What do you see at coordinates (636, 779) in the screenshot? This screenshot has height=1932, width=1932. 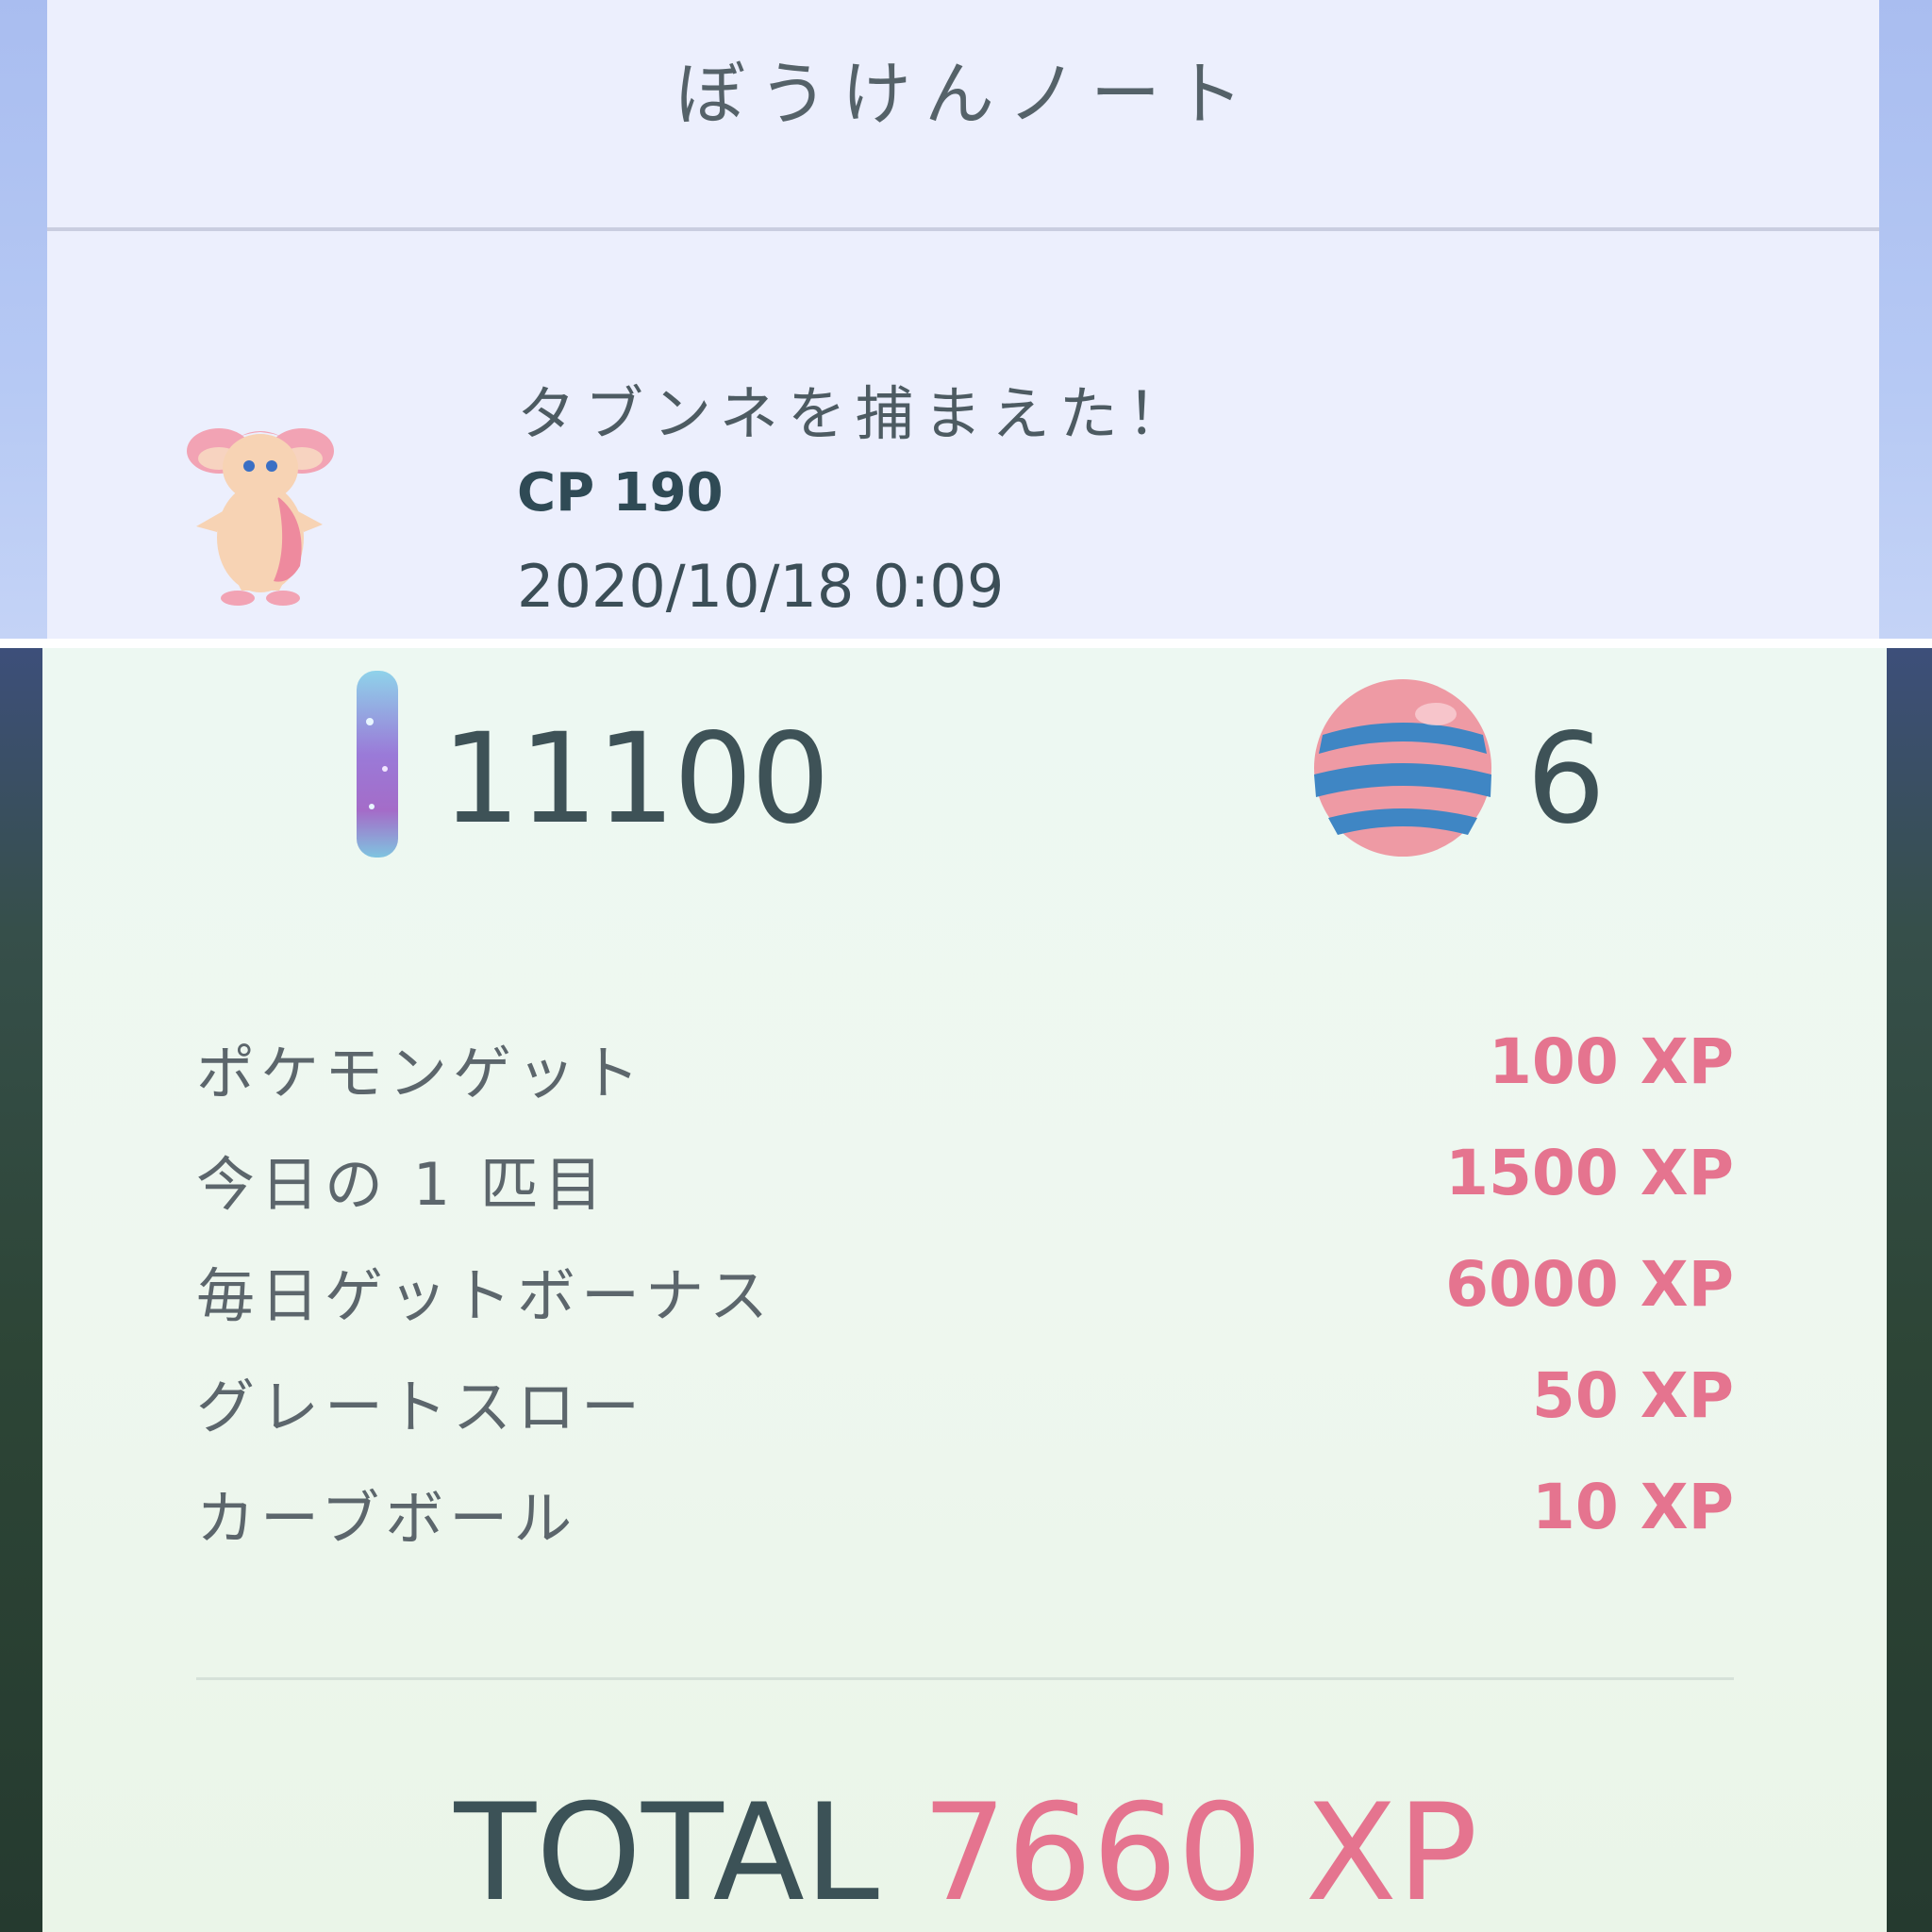 I see `stardust-amount: 11100` at bounding box center [636, 779].